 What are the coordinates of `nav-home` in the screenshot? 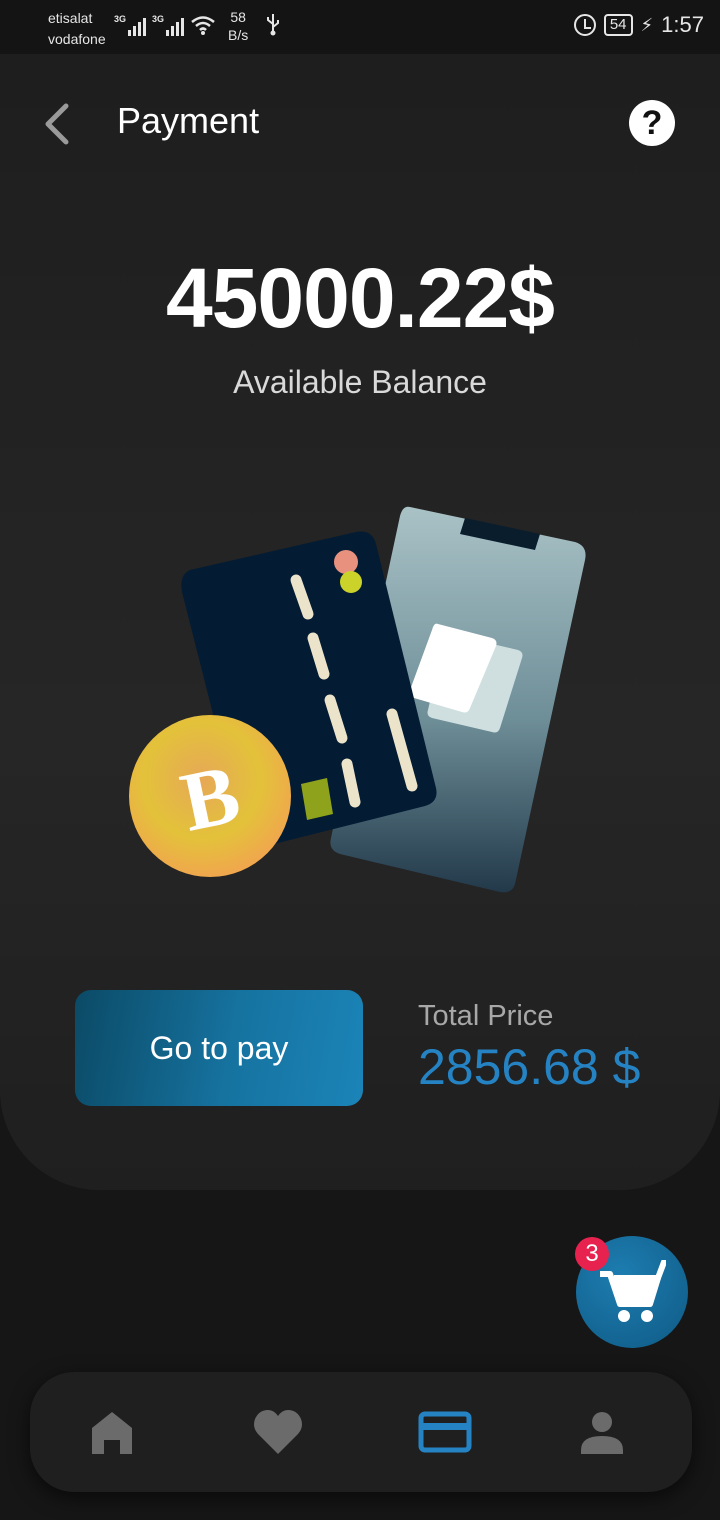 It's located at (112, 1432).